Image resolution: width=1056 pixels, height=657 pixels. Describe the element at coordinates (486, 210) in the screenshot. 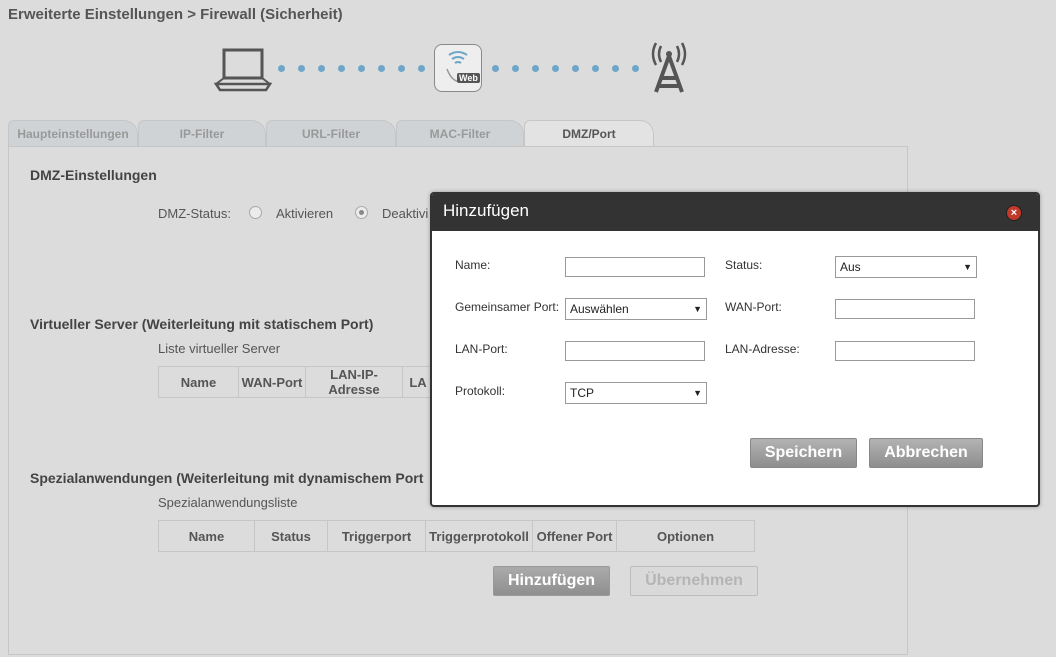

I see `dialog-title: Hinzufügen` at that location.